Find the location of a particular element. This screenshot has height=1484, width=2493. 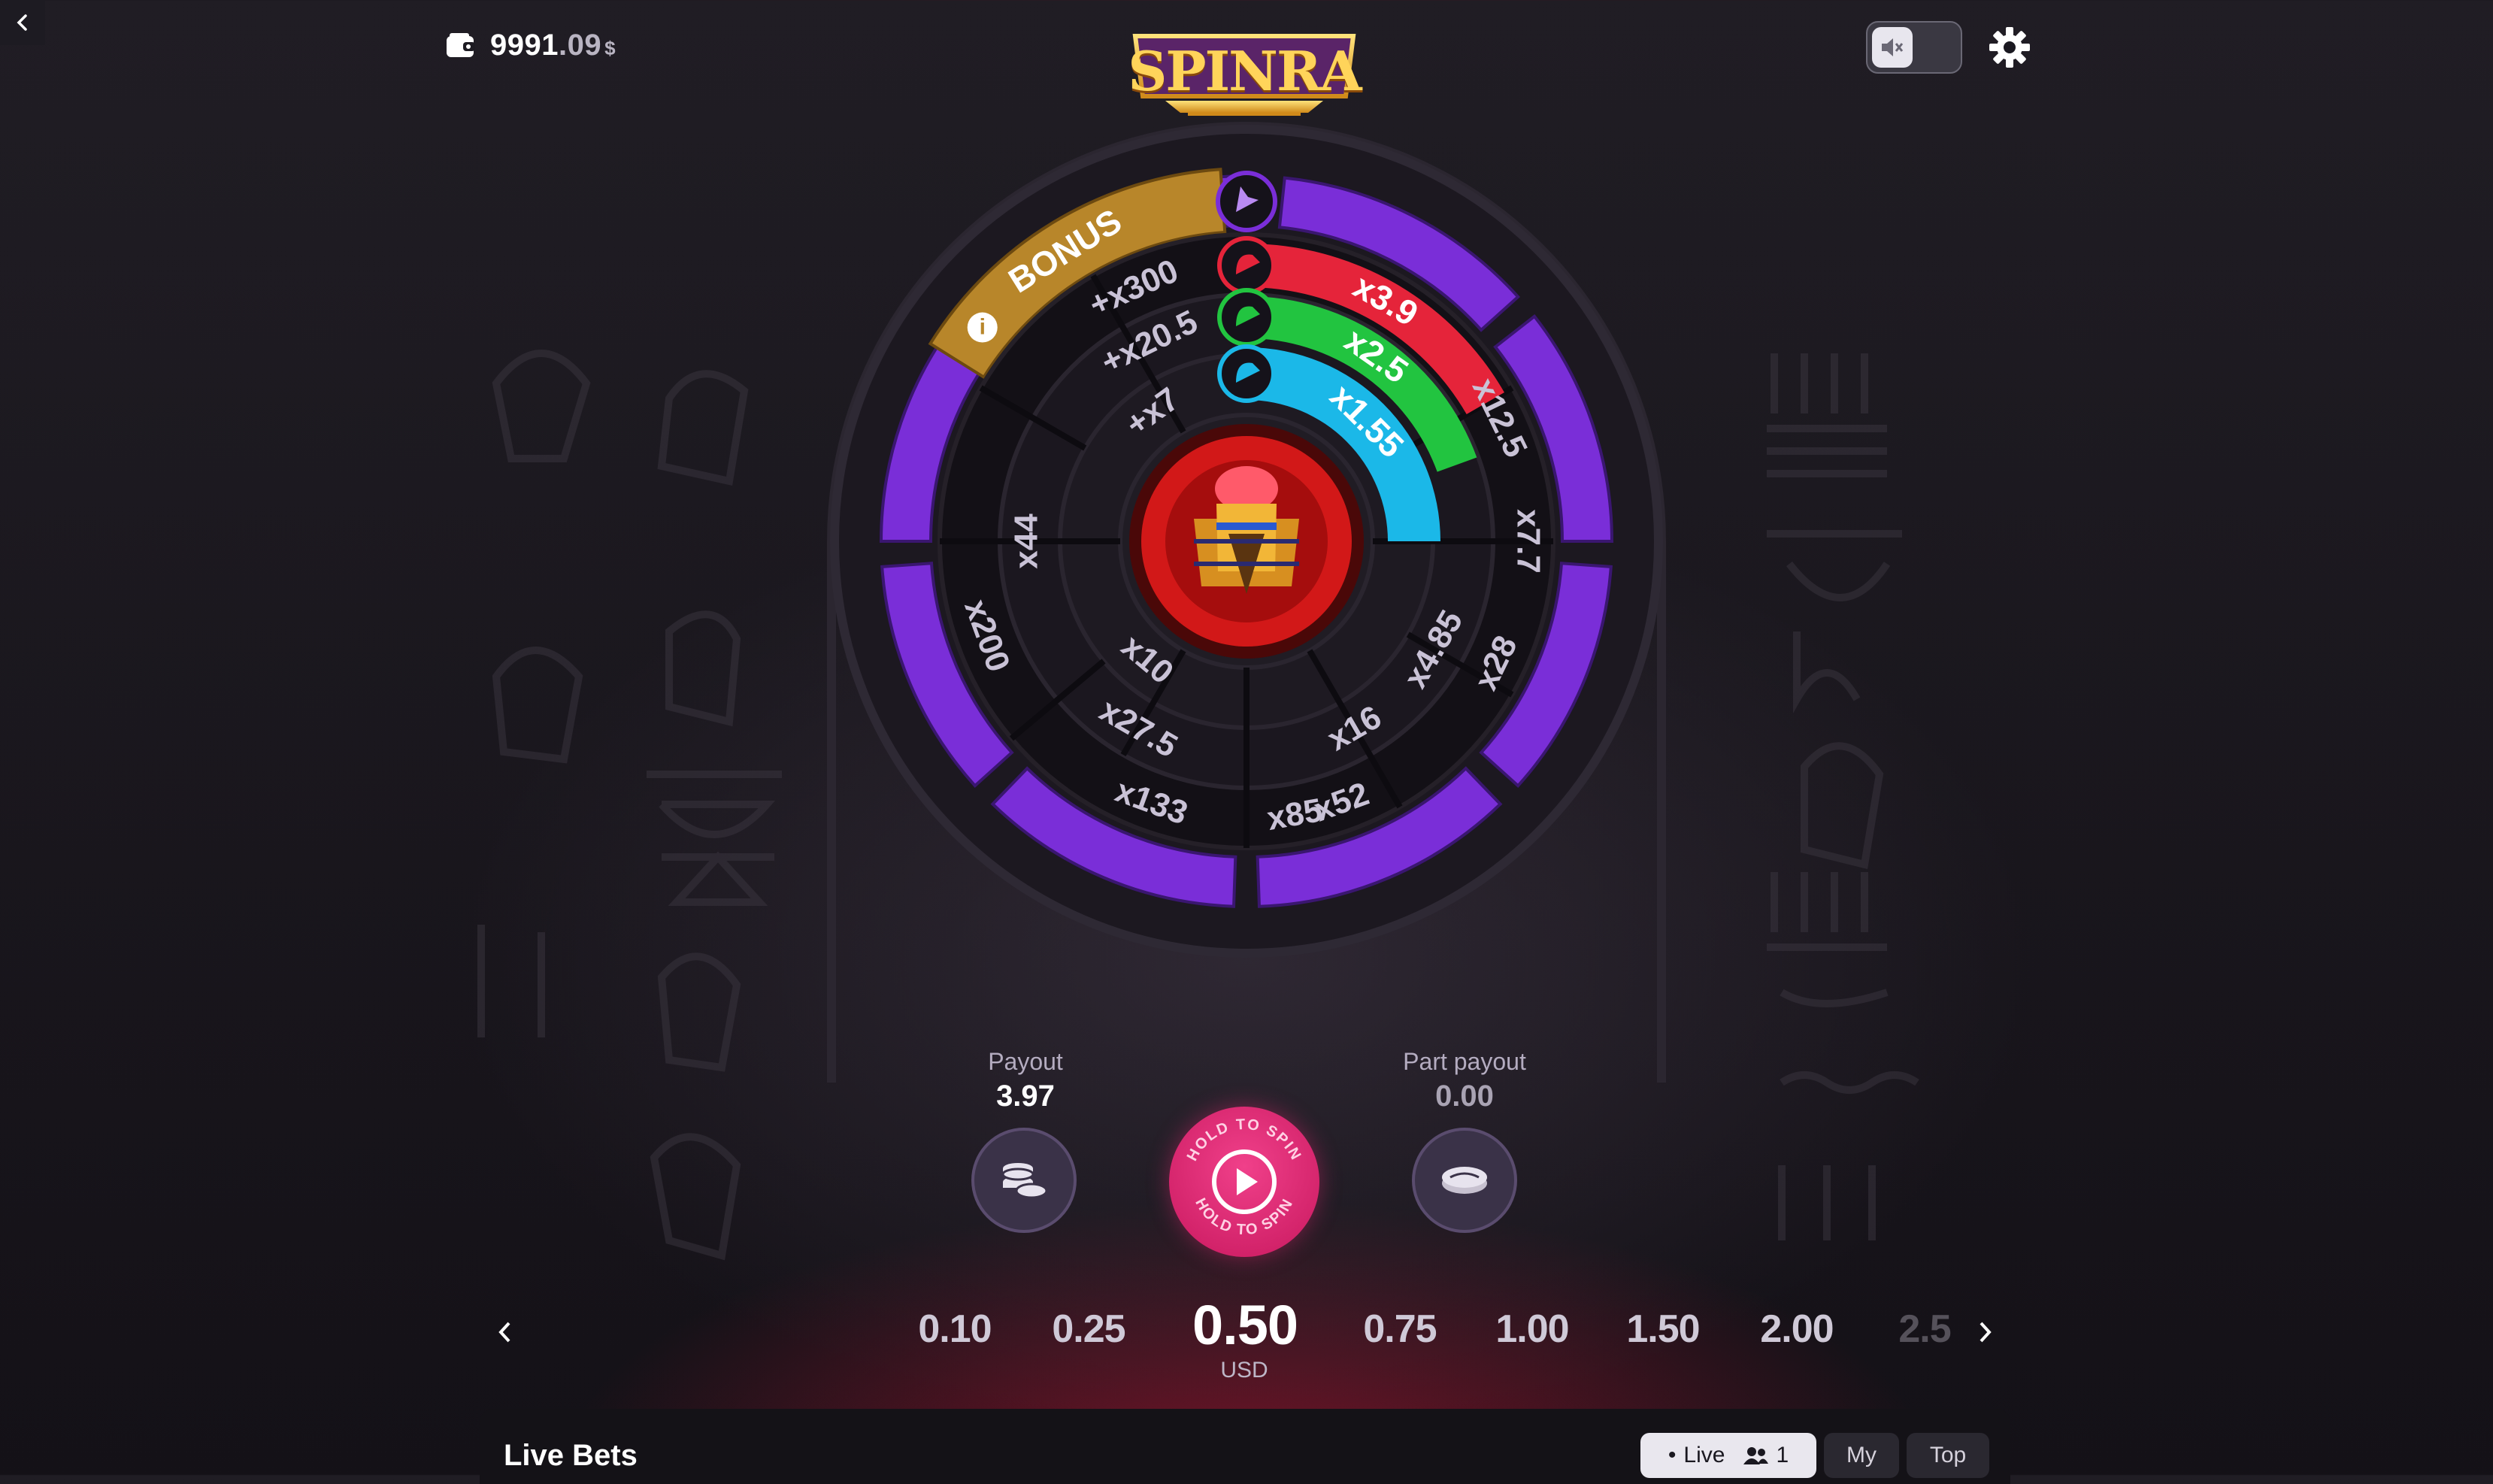

bet-option: 1.50 is located at coordinates (1663, 1329).